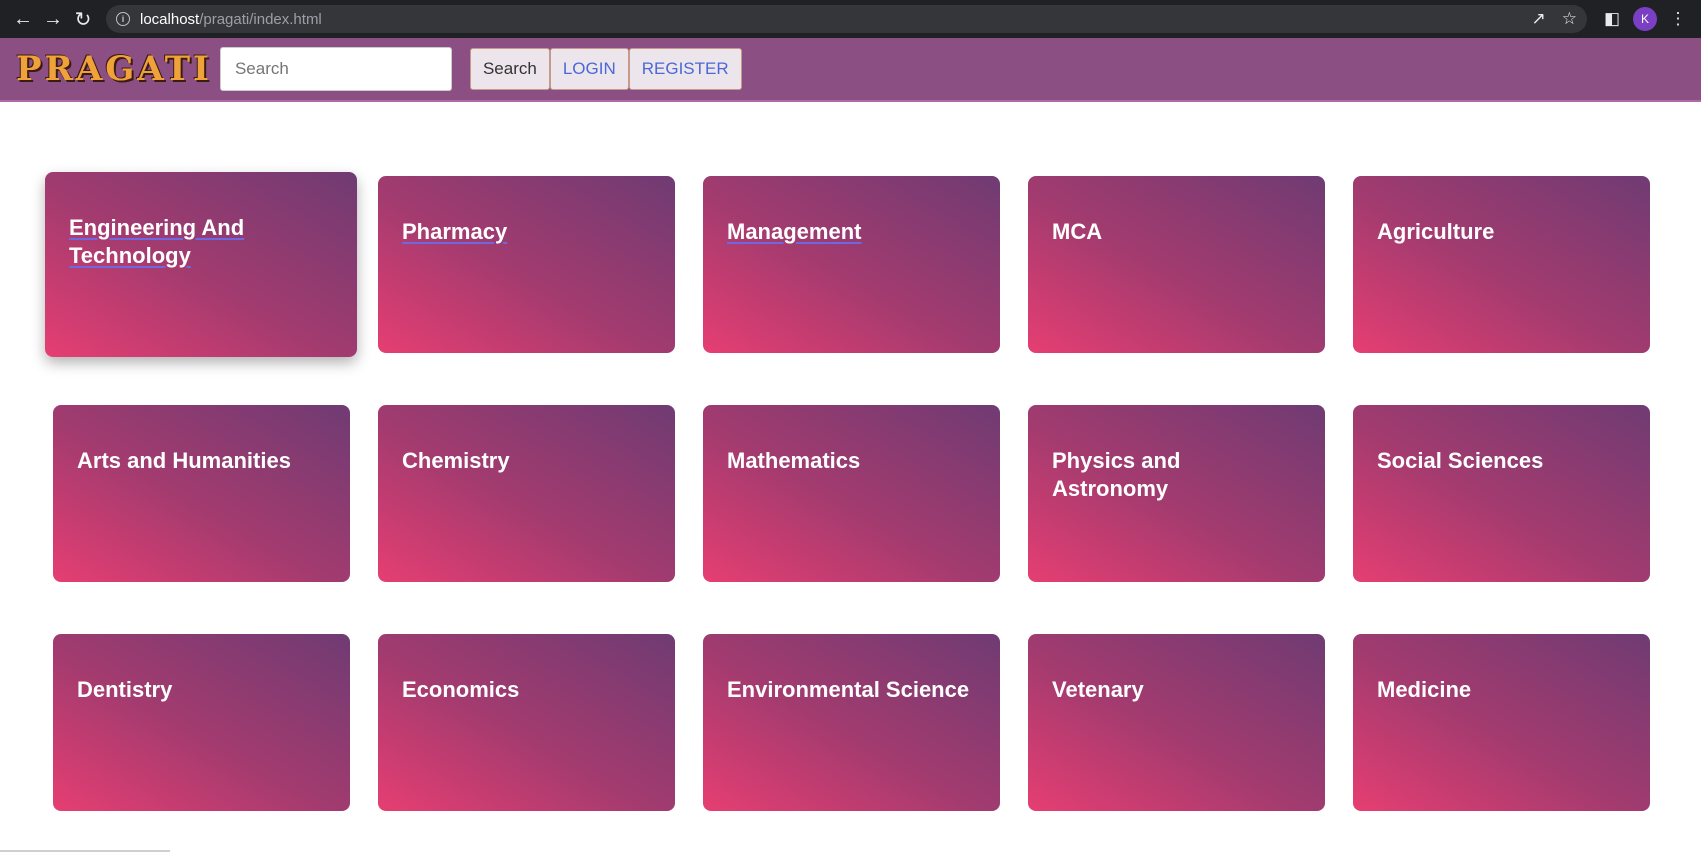  I want to click on card-chemistry: Chemistry, so click(526, 493).